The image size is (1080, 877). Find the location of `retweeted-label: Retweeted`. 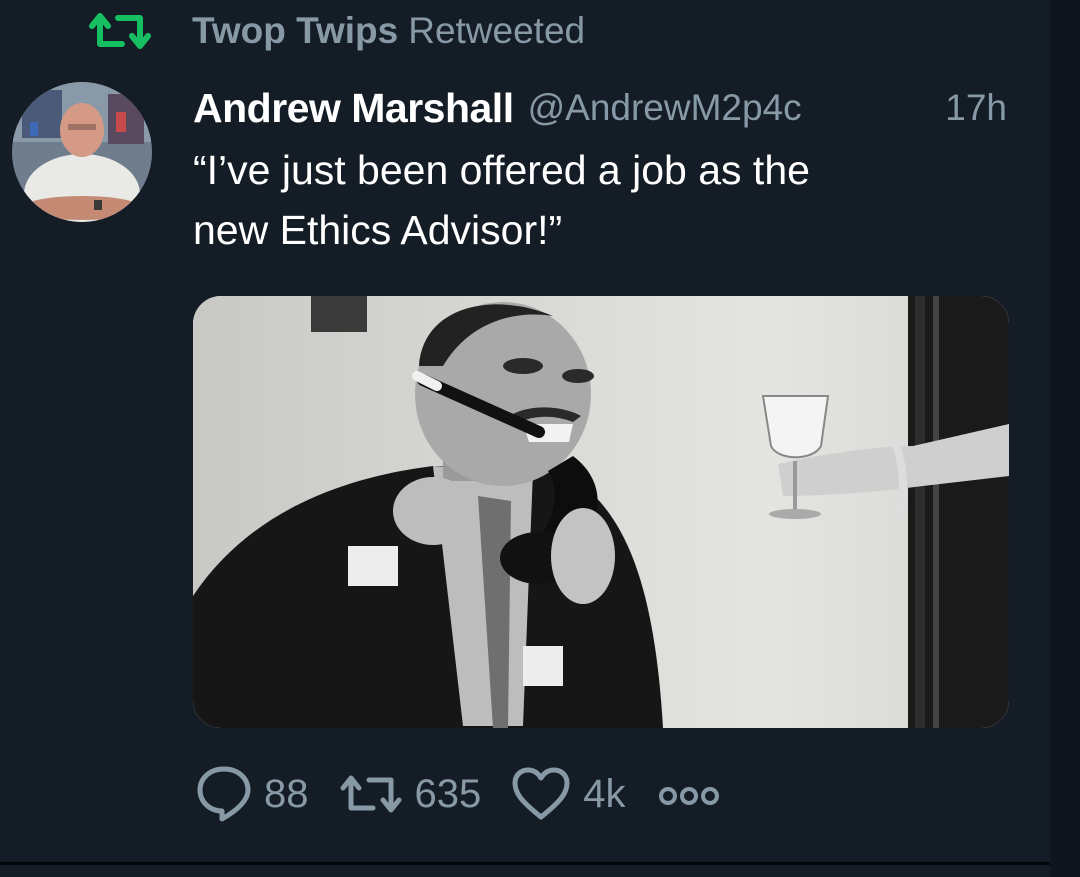

retweeted-label: Retweeted is located at coordinates (497, 30).